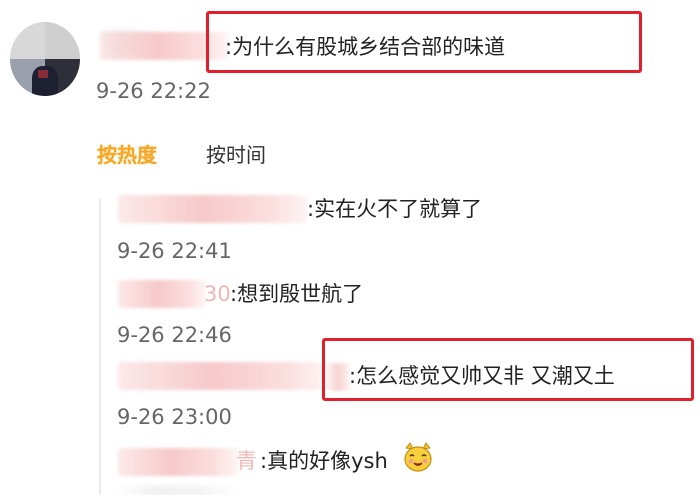  What do you see at coordinates (324, 461) in the screenshot?
I see `reply-text: :真的好像ysh` at bounding box center [324, 461].